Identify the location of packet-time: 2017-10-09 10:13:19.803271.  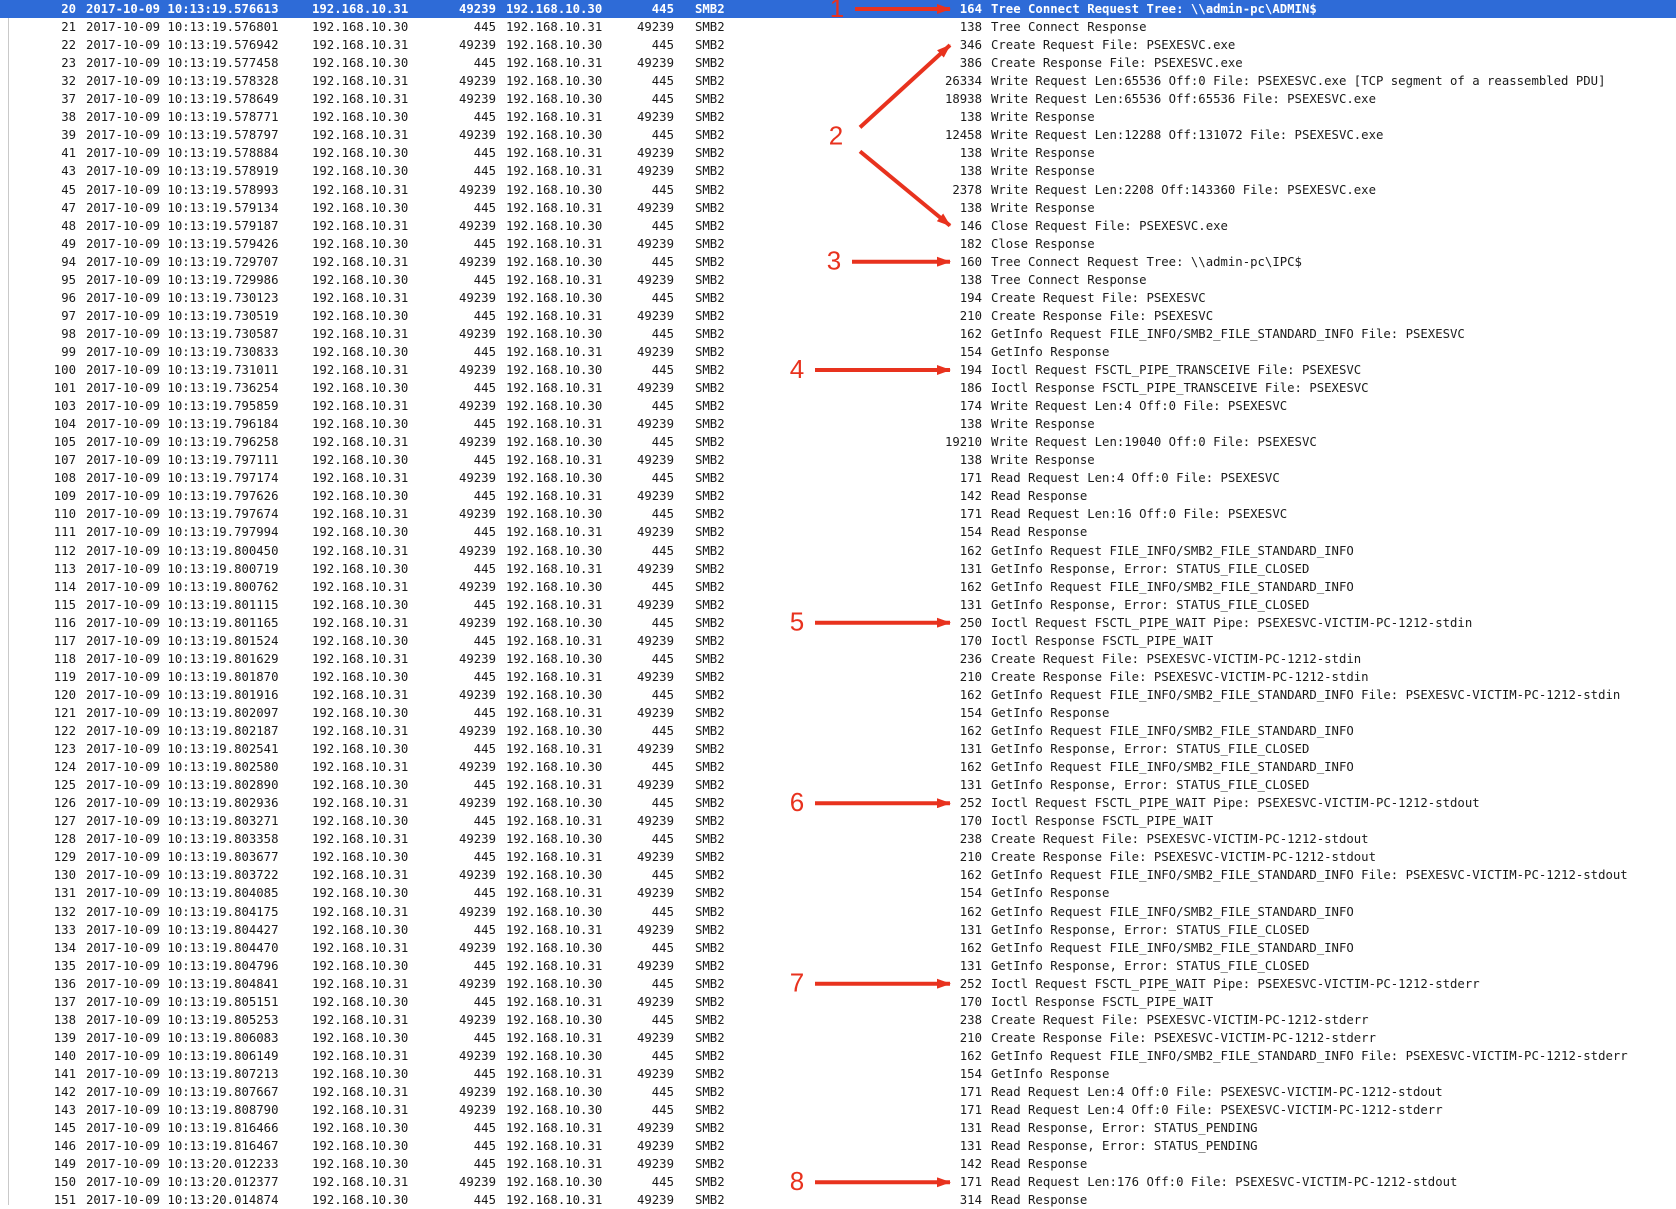
(182, 821).